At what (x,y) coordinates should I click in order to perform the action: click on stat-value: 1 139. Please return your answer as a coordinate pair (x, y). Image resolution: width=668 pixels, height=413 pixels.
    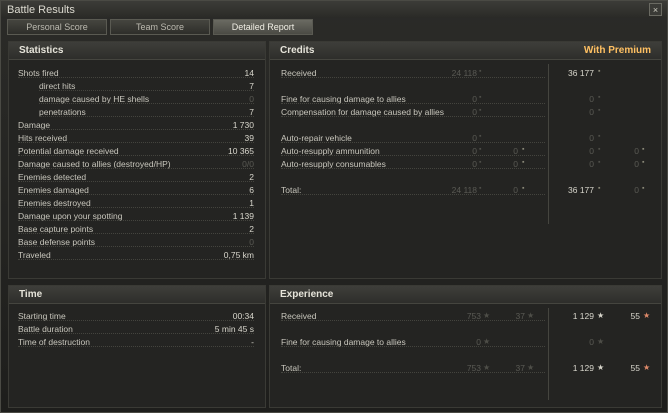
    Looking at the image, I should click on (243, 216).